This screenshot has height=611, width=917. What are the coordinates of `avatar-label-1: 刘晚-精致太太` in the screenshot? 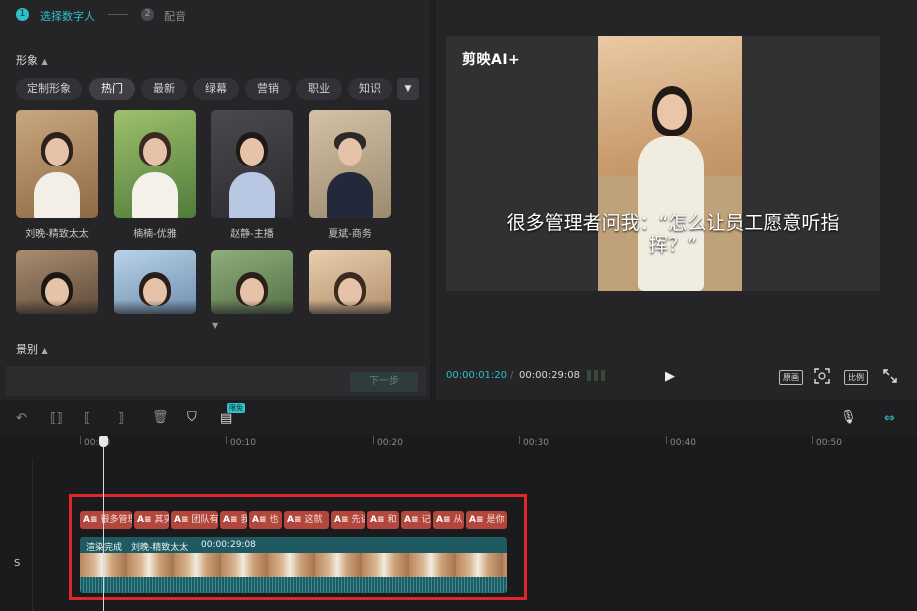 It's located at (57, 234).